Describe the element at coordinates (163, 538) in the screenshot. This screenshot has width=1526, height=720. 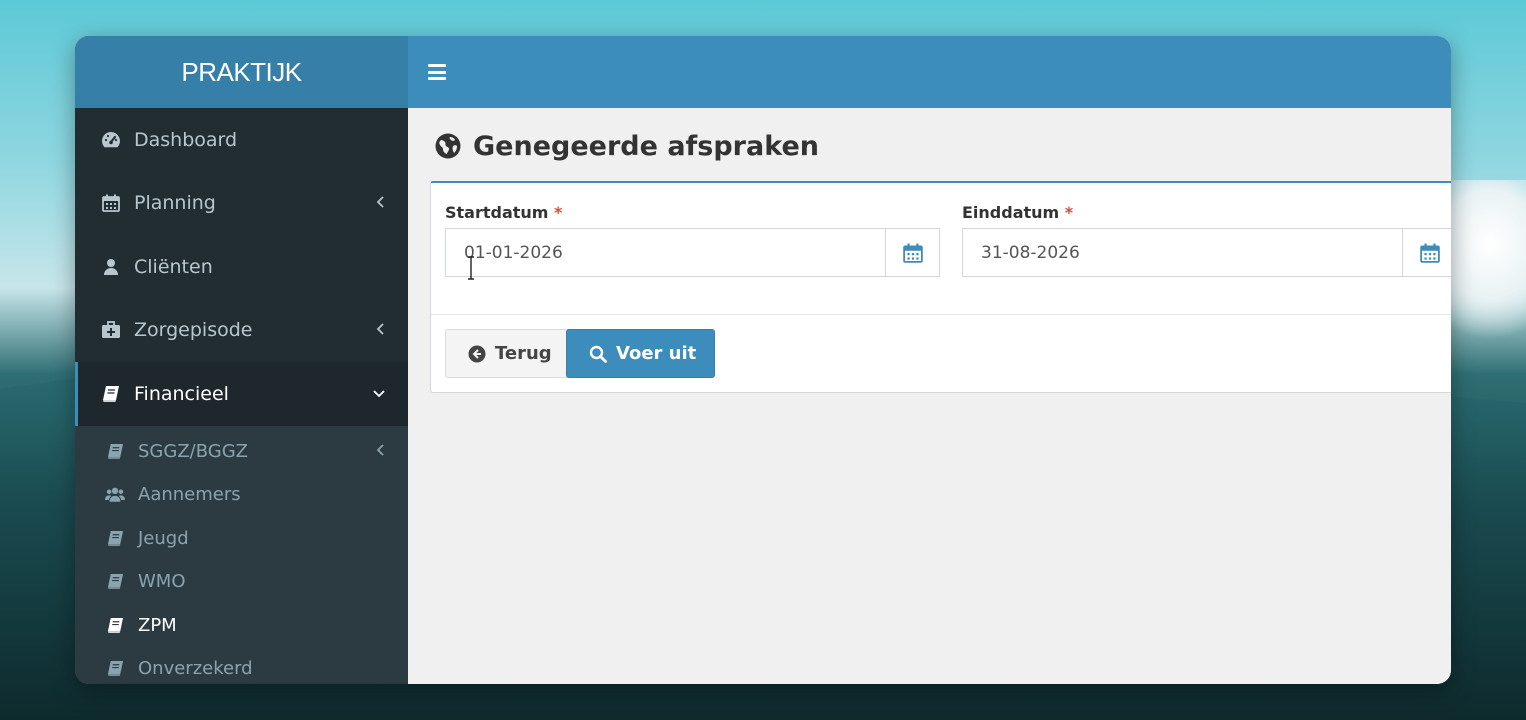
I see `submenu-item-label: Jeugd` at that location.